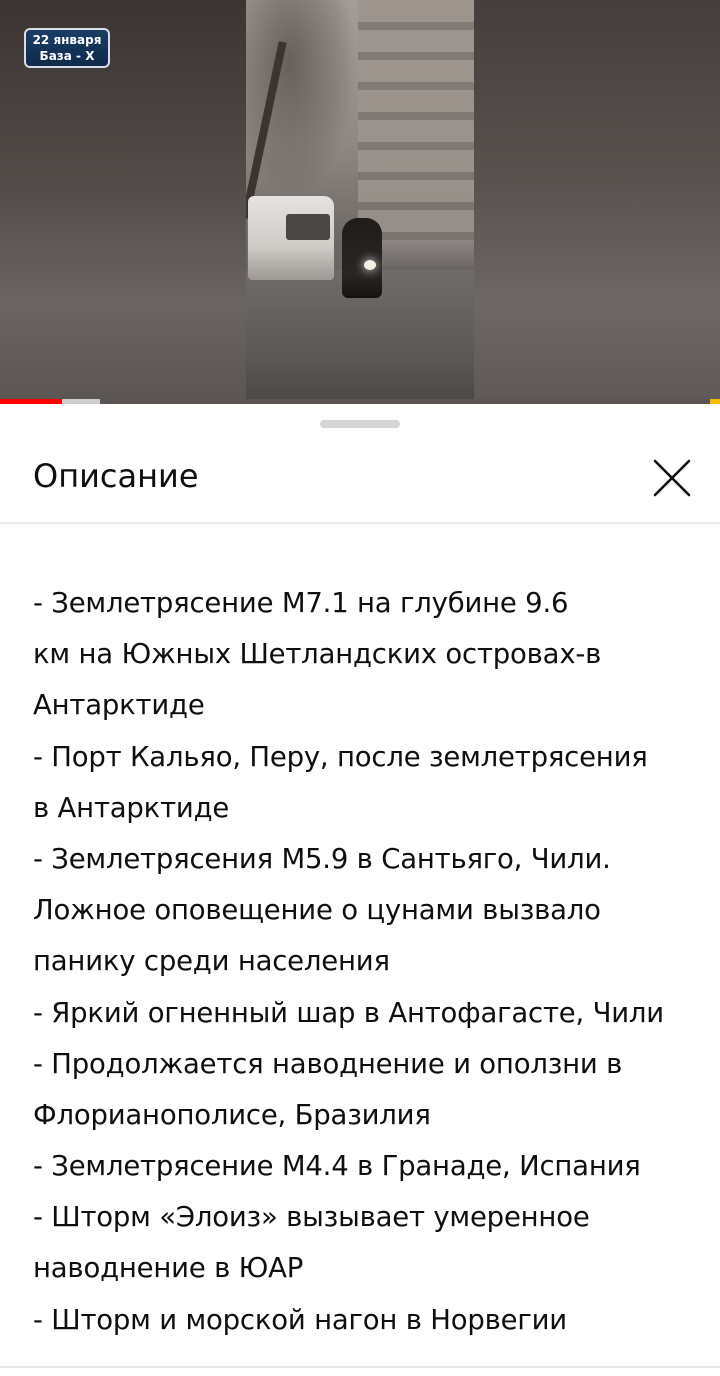 The height and width of the screenshot is (1376, 720). What do you see at coordinates (301, 100) in the screenshot?
I see `video-tree` at bounding box center [301, 100].